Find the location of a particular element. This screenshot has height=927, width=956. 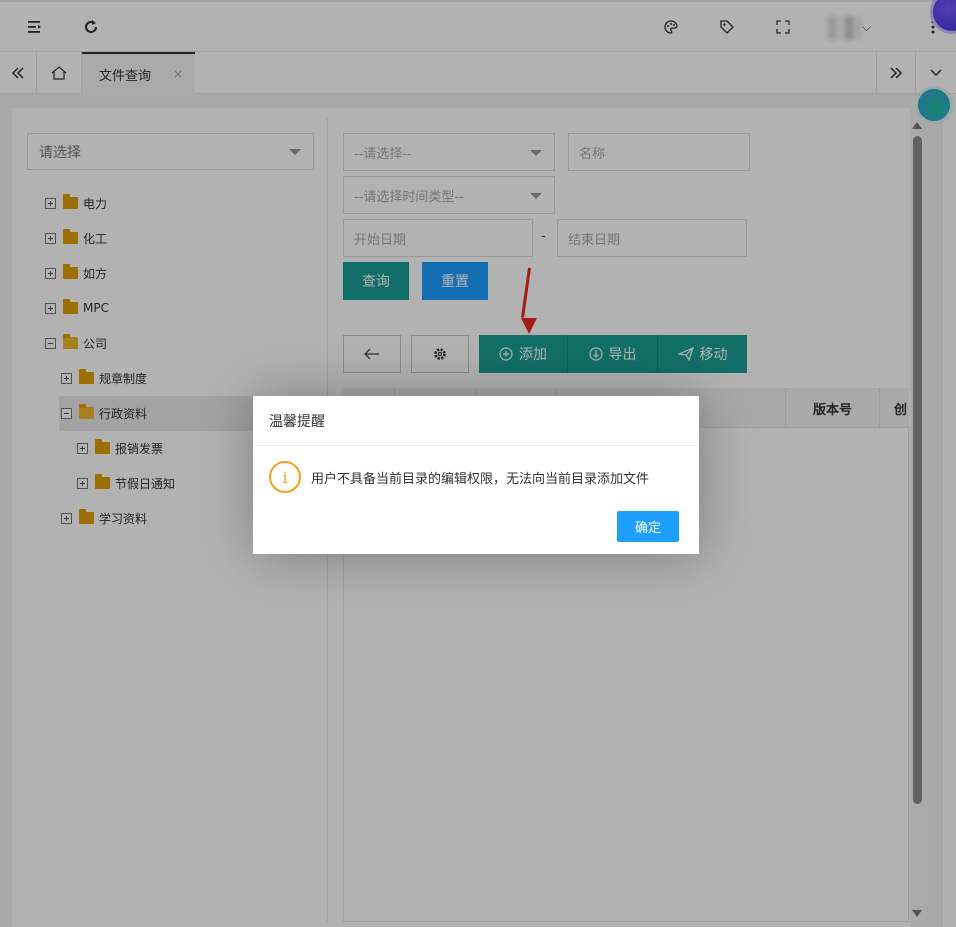

alert-dialog: 温馨提醒 i 用户不具备当前目录的编辑权限，无法向当前目录添加文件 确定 is located at coordinates (476, 475).